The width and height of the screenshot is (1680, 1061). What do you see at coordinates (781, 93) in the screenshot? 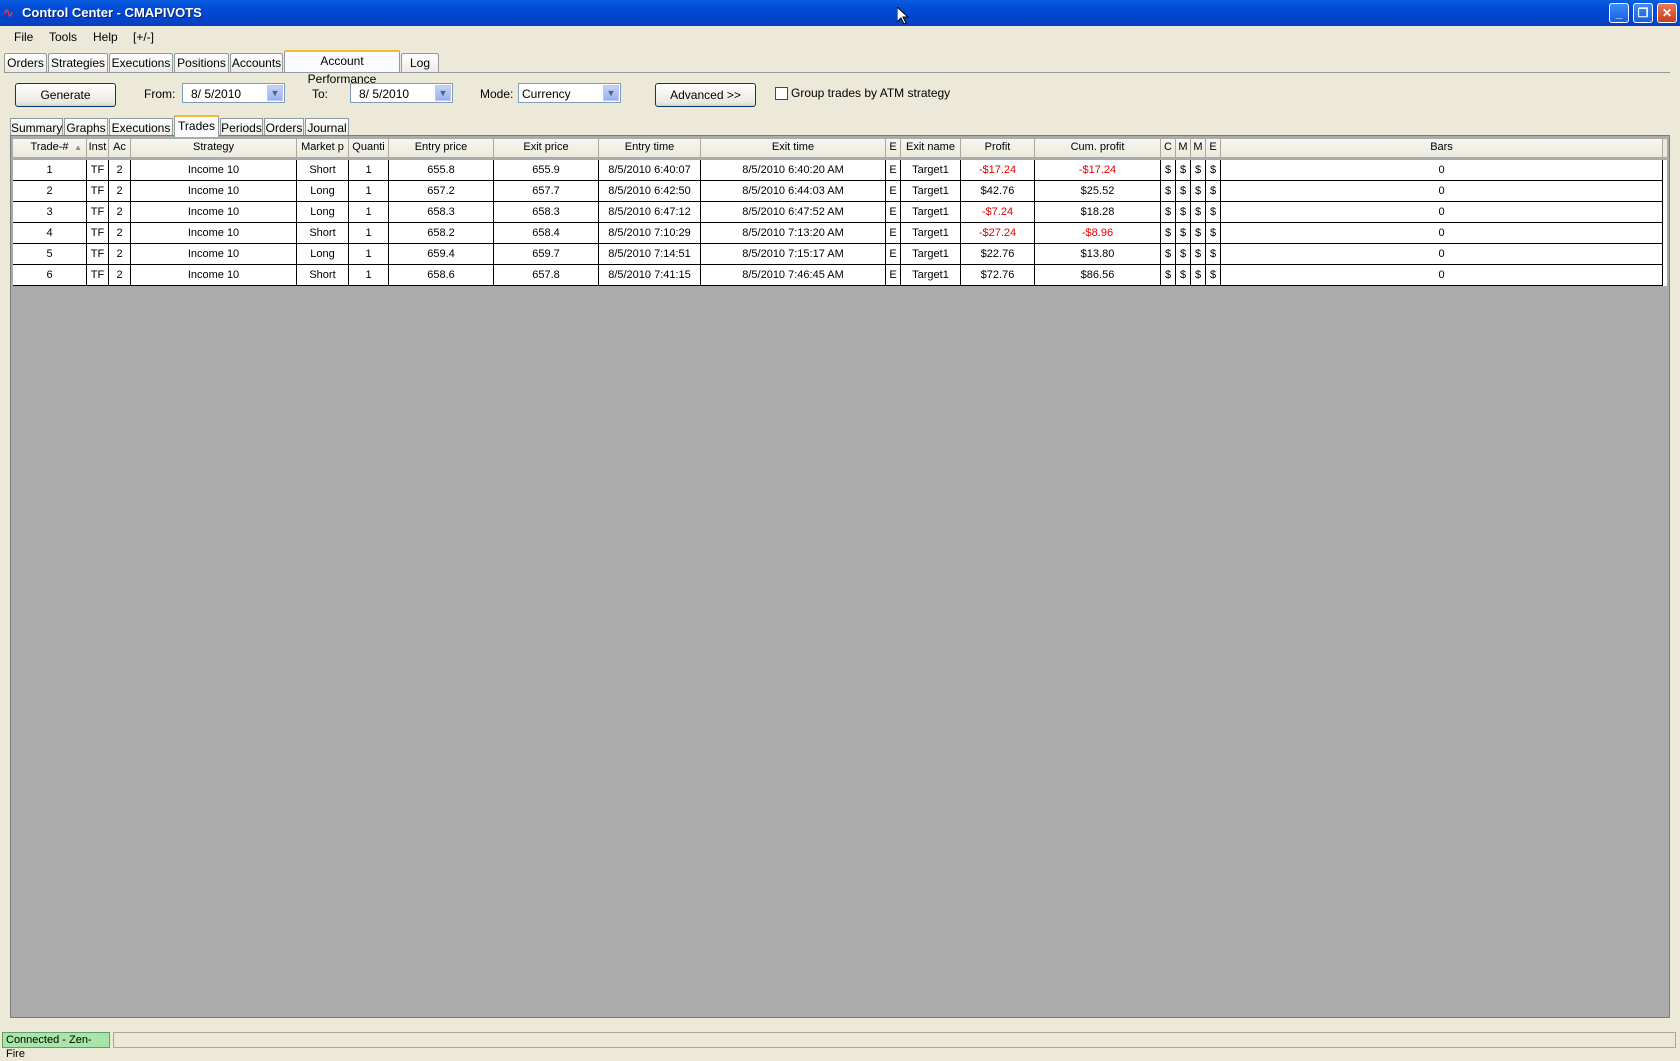
I see `group-trades-checkbox` at bounding box center [781, 93].